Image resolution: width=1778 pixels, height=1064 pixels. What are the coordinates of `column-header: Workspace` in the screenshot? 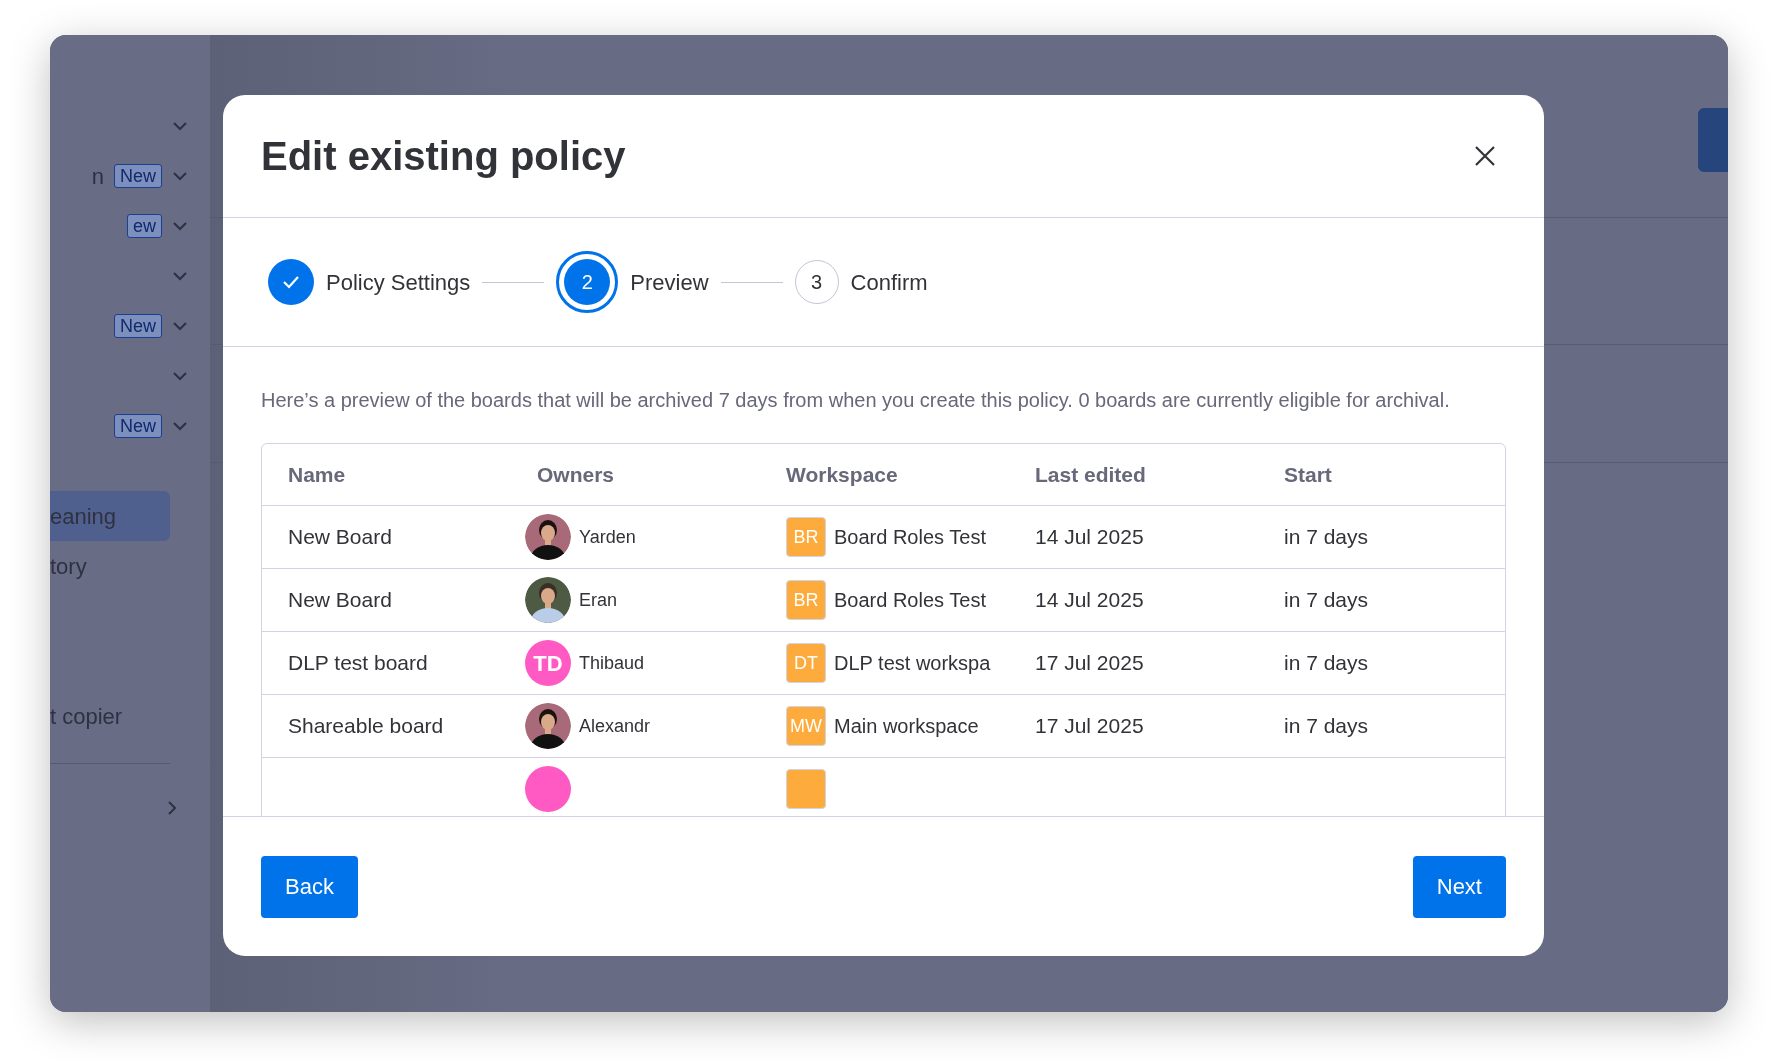 It's located at (842, 474).